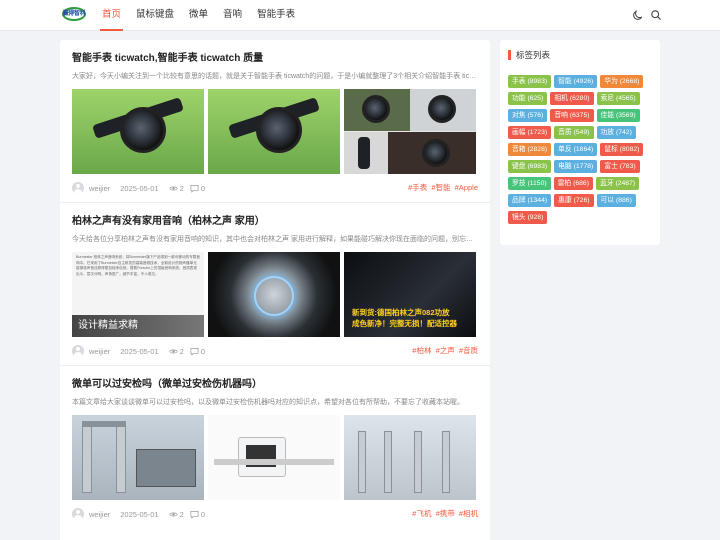 The image size is (720, 540). What do you see at coordinates (468, 350) in the screenshot?
I see `post-tag: #音质` at bounding box center [468, 350].